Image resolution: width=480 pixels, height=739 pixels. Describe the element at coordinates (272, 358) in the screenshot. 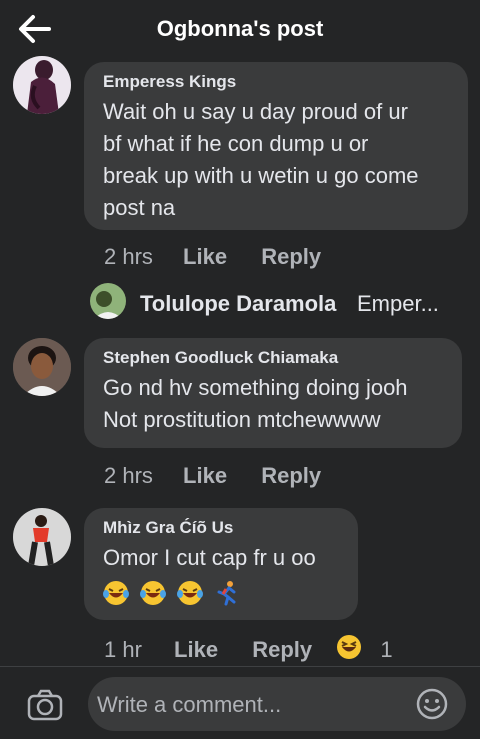

I see `comment-author: Stephen Goodluck Chiamaka` at that location.